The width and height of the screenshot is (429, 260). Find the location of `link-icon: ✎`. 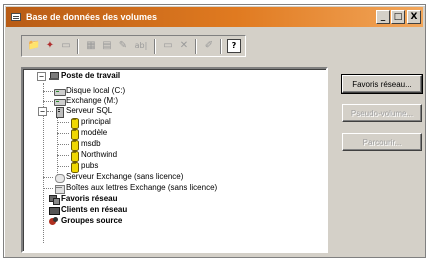

link-icon: ✎ is located at coordinates (123, 46).